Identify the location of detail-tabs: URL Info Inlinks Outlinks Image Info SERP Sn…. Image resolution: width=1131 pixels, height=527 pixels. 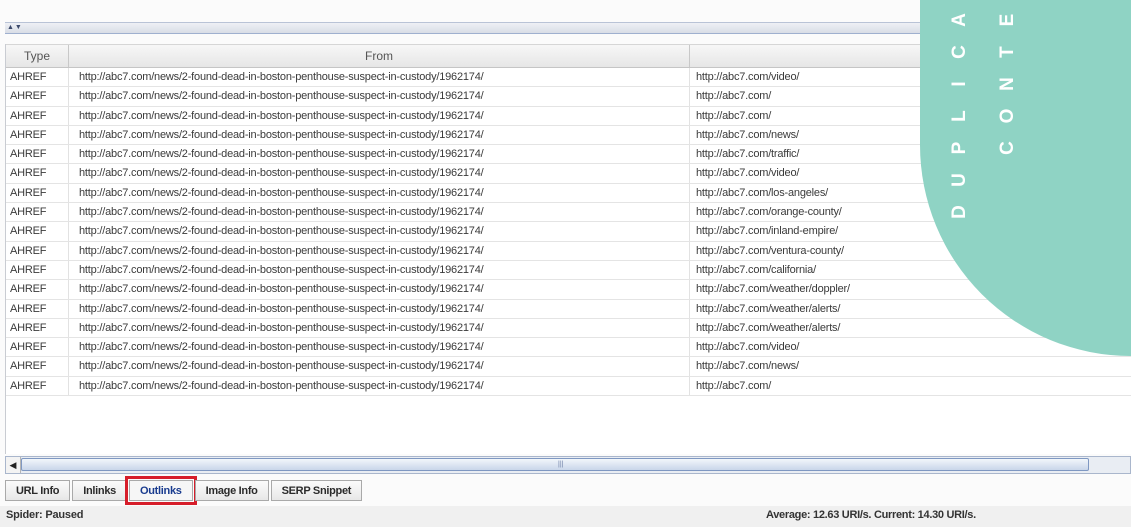
(184, 490).